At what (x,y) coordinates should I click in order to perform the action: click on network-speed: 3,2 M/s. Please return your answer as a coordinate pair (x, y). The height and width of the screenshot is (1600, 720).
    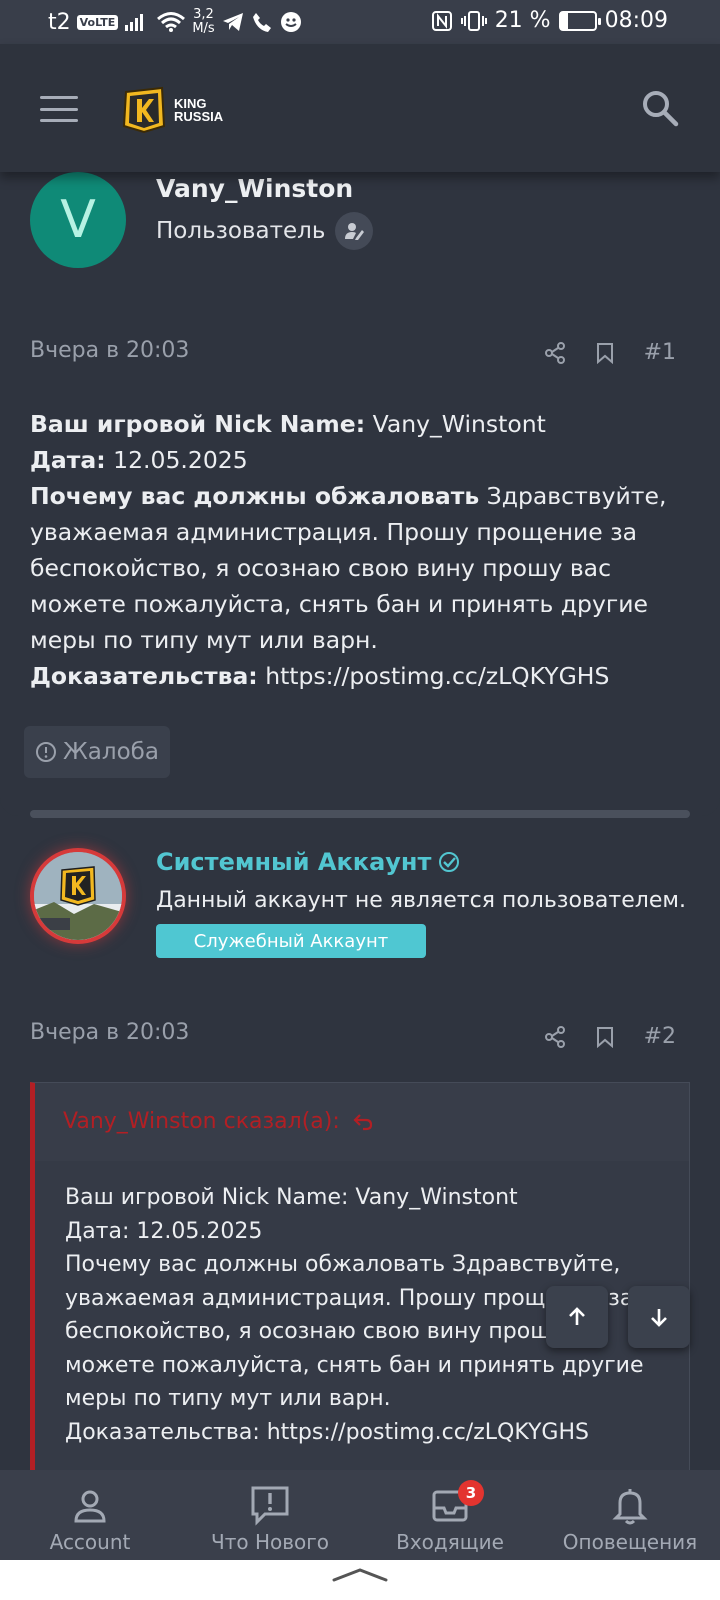
    Looking at the image, I should click on (203, 21).